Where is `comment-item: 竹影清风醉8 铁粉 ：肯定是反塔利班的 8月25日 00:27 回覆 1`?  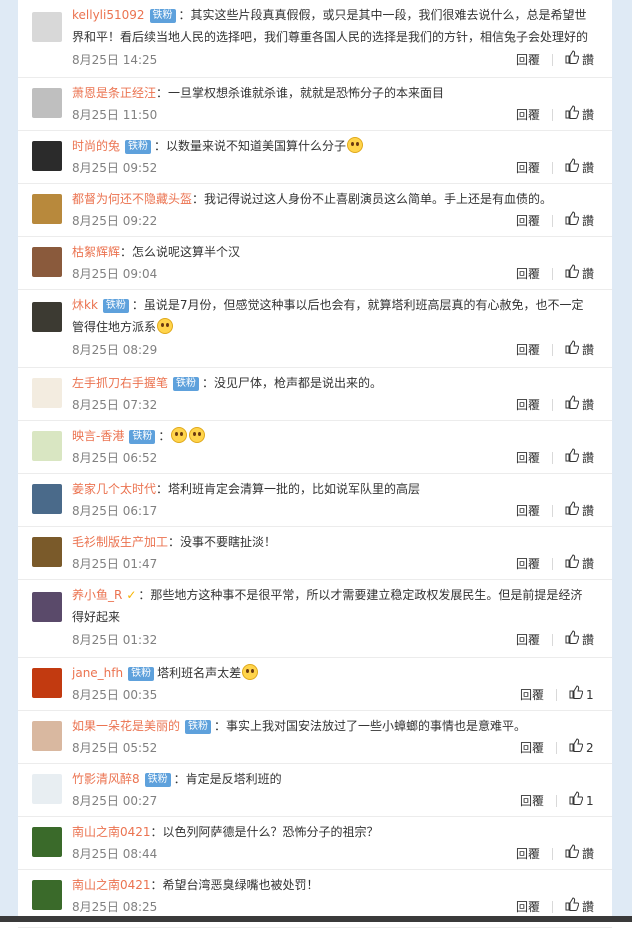 comment-item: 竹影清风醉8 铁粉 ：肯定是反塔利班的 8月25日 00:27 回覆 1 is located at coordinates (315, 790).